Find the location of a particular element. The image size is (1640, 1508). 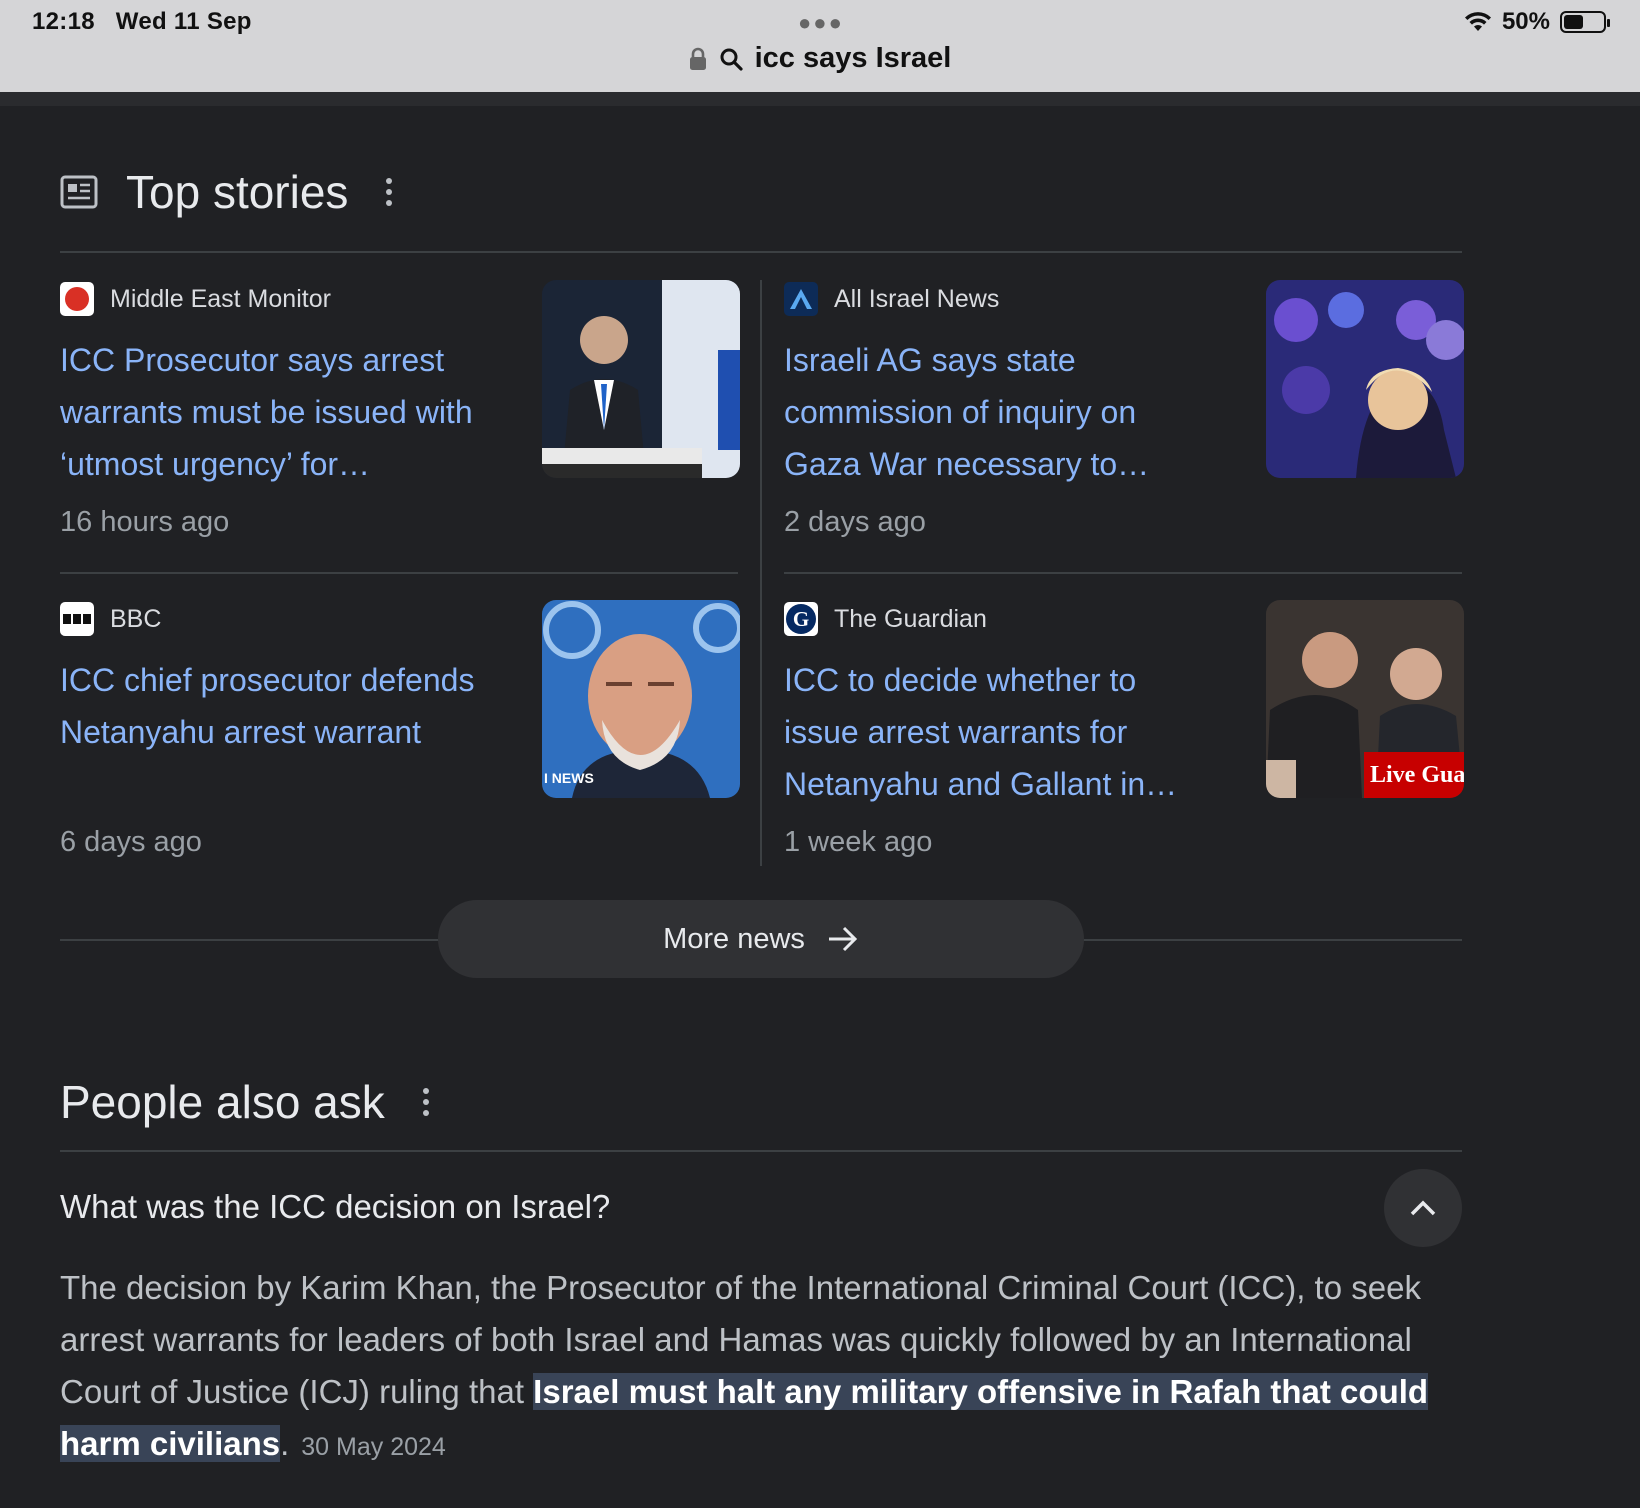

more-news-label: More news is located at coordinates (734, 938).